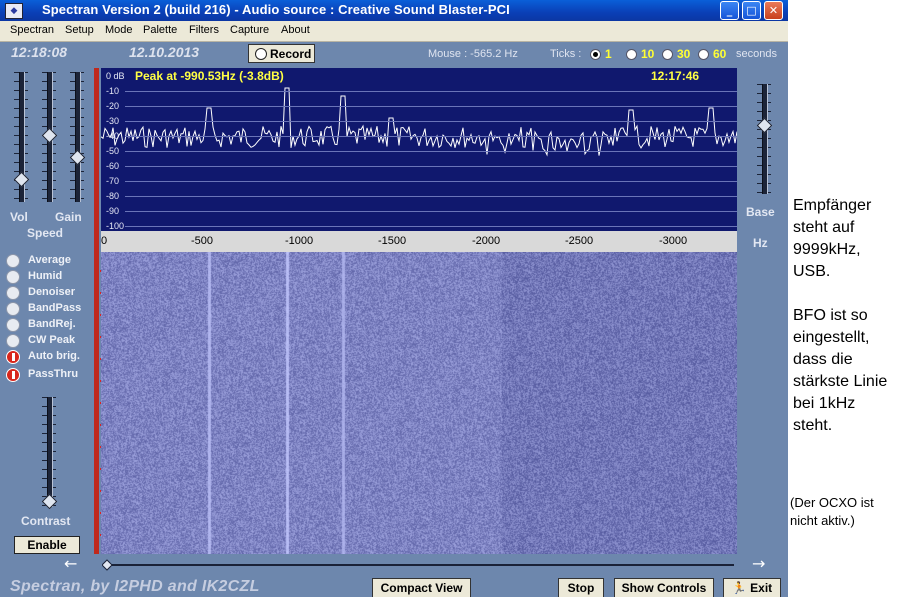  I want to click on record-button: Record, so click(281, 53).